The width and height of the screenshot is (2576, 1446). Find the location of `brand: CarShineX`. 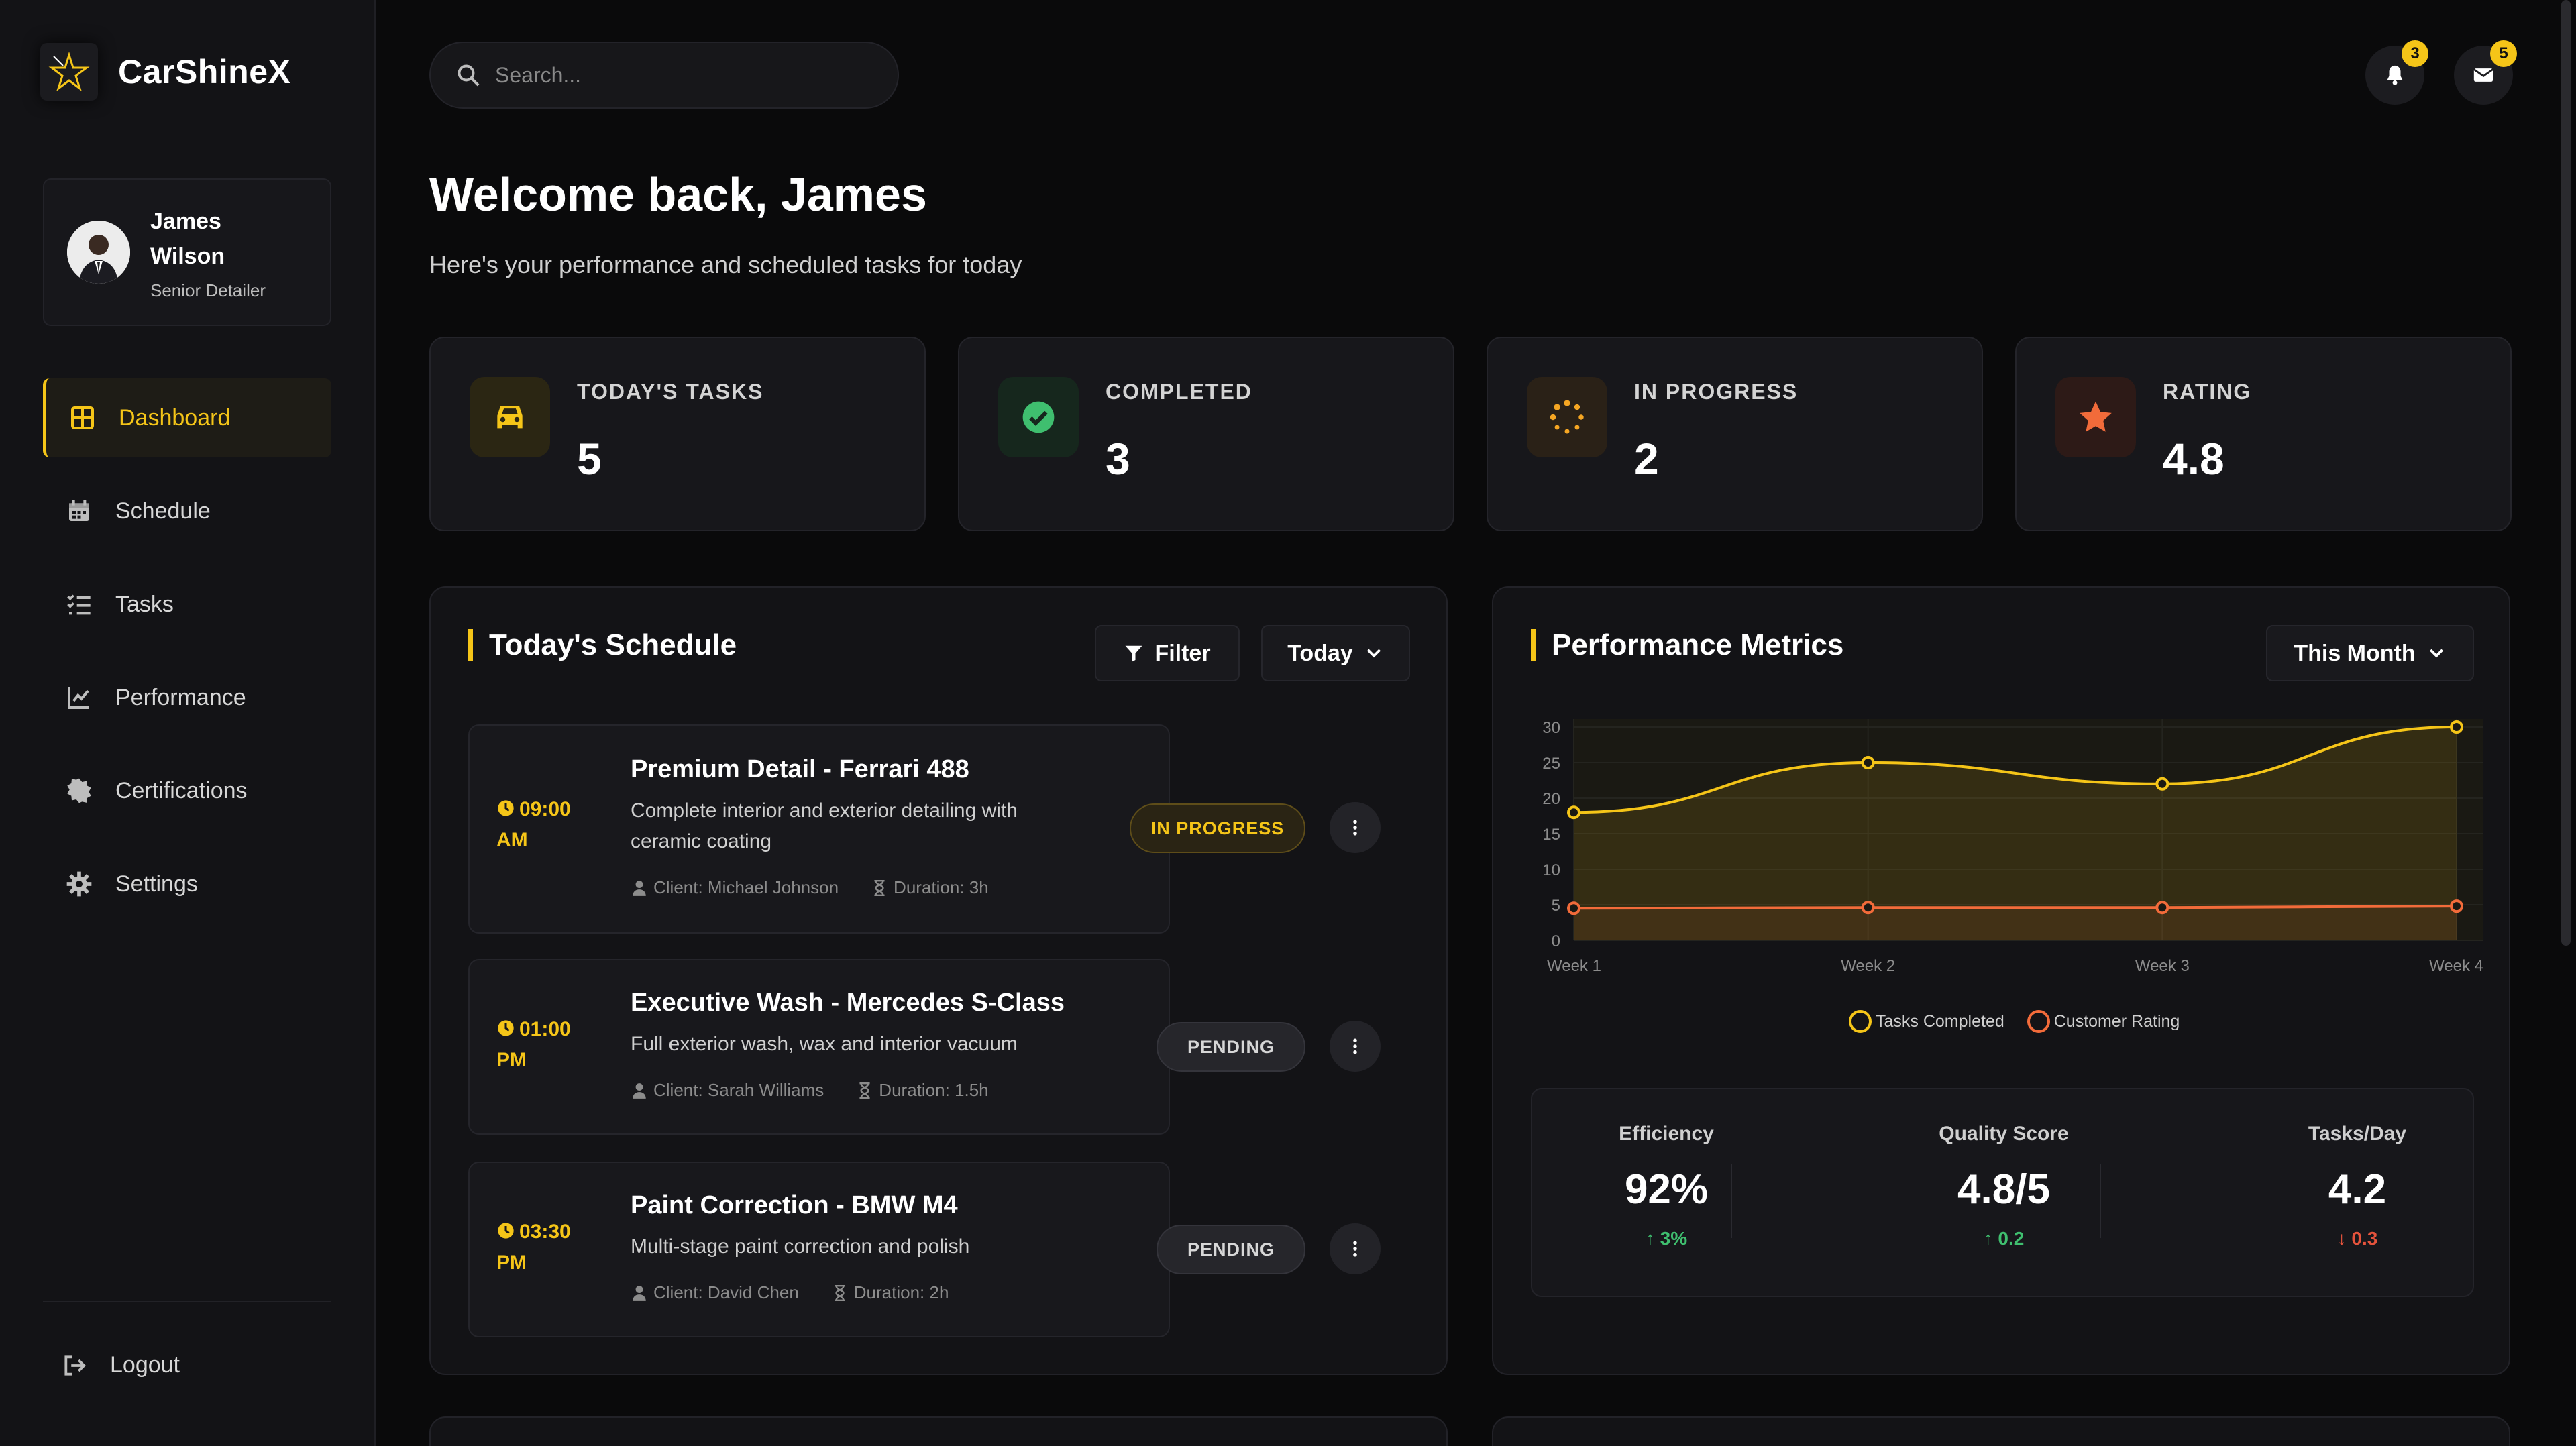

brand: CarShineX is located at coordinates (165, 72).